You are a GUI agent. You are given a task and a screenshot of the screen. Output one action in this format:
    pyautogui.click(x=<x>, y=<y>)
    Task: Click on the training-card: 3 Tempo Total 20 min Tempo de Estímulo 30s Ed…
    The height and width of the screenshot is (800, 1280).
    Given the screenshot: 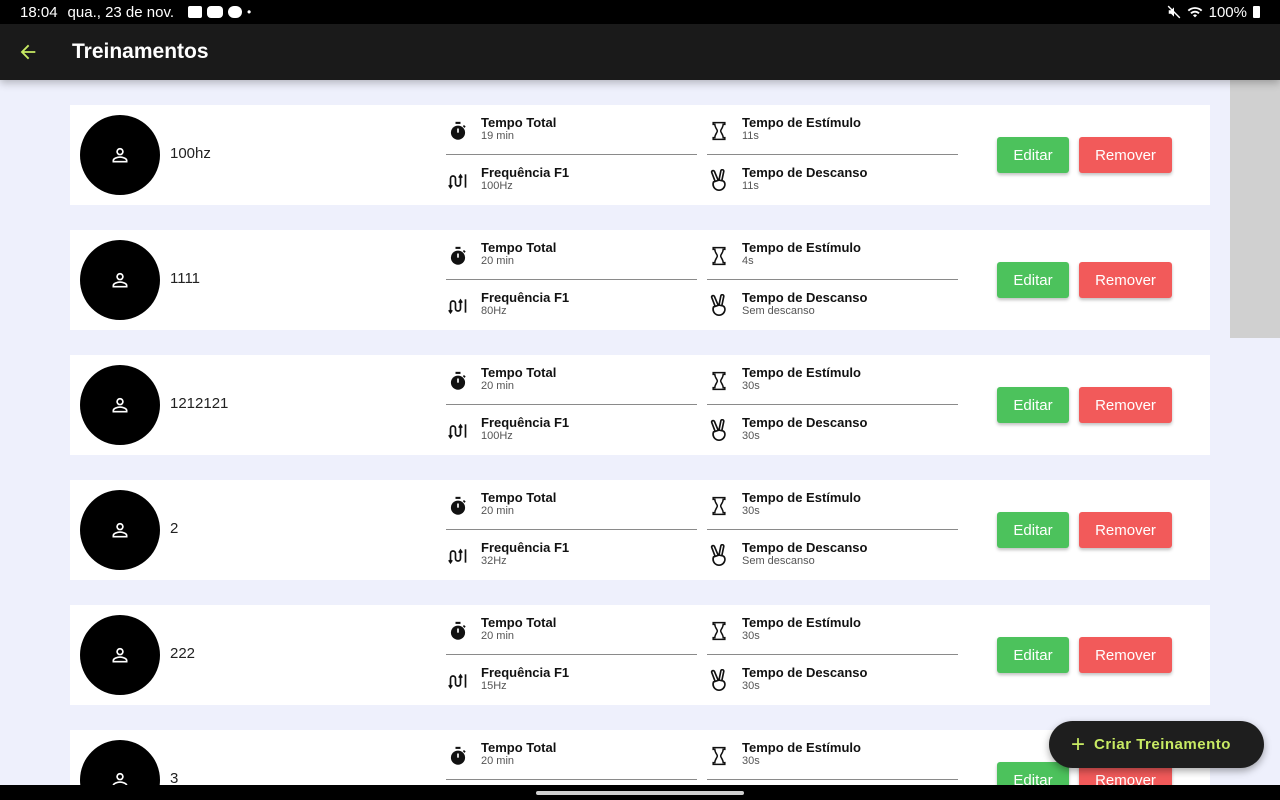 What is the action you would take?
    pyautogui.click(x=640, y=757)
    